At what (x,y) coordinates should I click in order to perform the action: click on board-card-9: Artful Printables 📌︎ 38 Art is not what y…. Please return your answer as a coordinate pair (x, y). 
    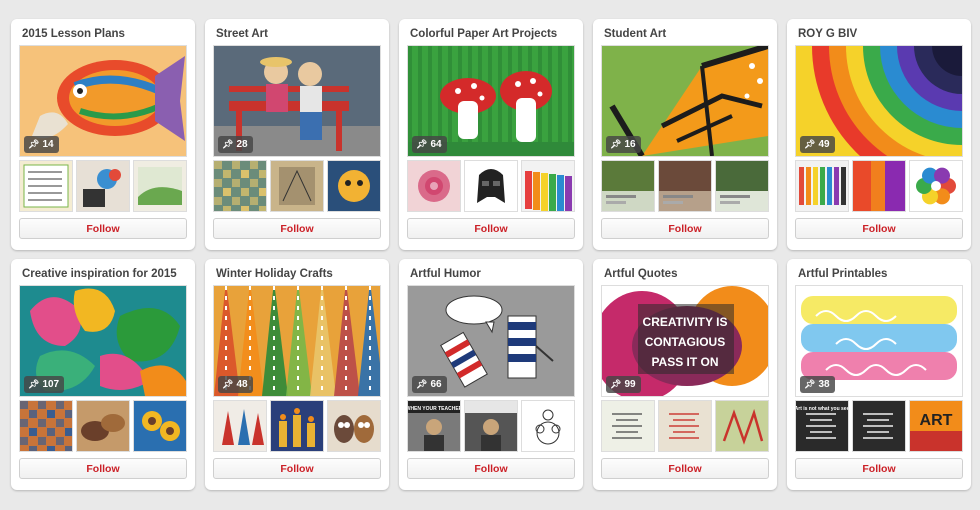
    Looking at the image, I should click on (879, 374).